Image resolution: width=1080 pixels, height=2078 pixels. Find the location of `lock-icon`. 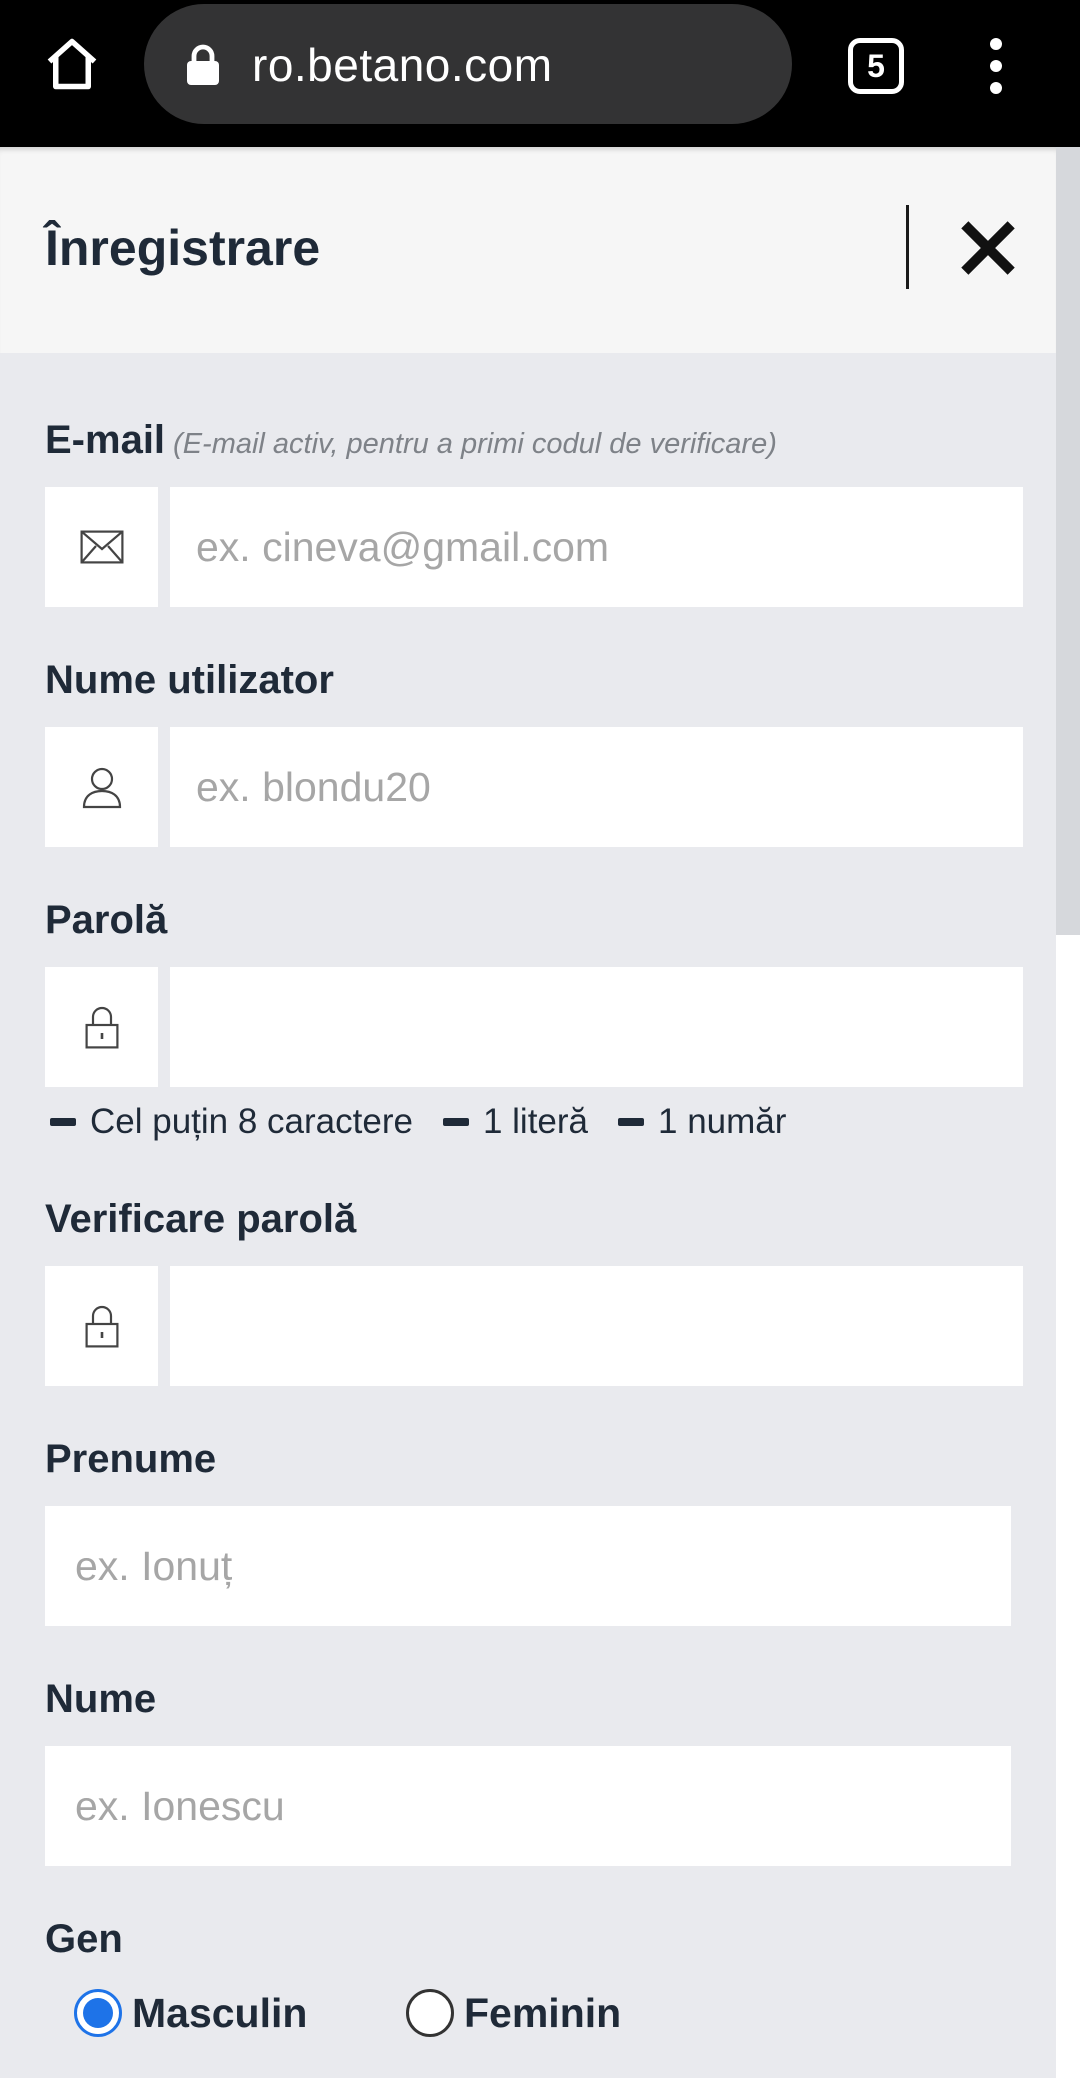

lock-icon is located at coordinates (203, 64).